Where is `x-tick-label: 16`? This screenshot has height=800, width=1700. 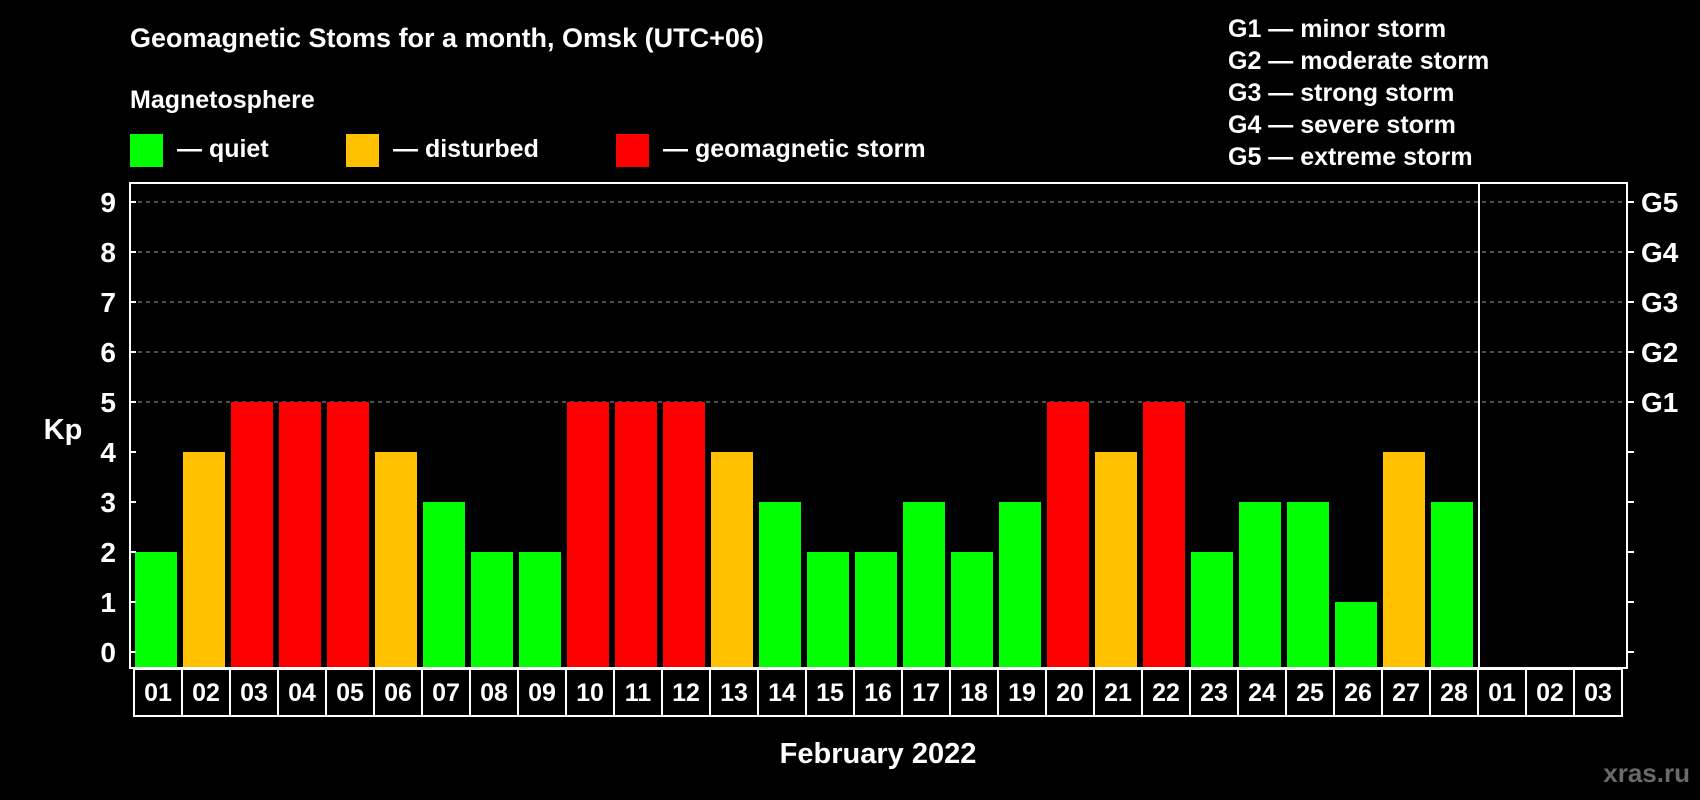 x-tick-label: 16 is located at coordinates (878, 693).